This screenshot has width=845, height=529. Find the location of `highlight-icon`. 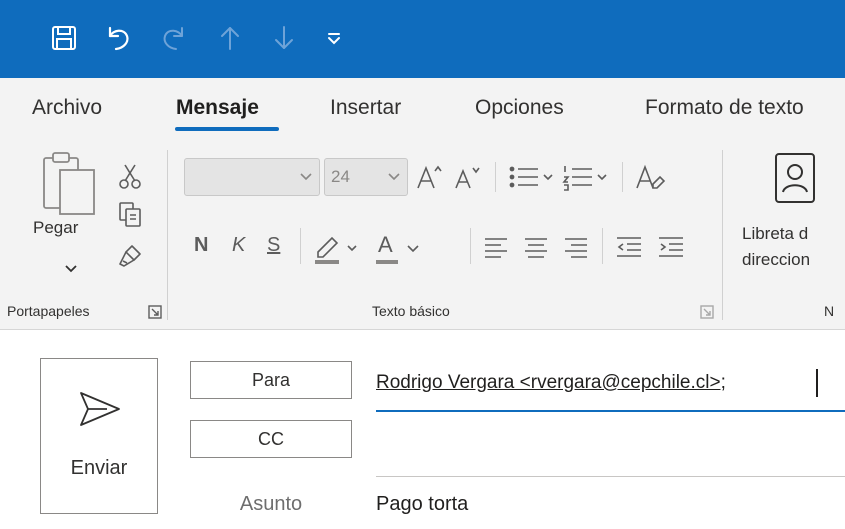

highlight-icon is located at coordinates (340, 248).